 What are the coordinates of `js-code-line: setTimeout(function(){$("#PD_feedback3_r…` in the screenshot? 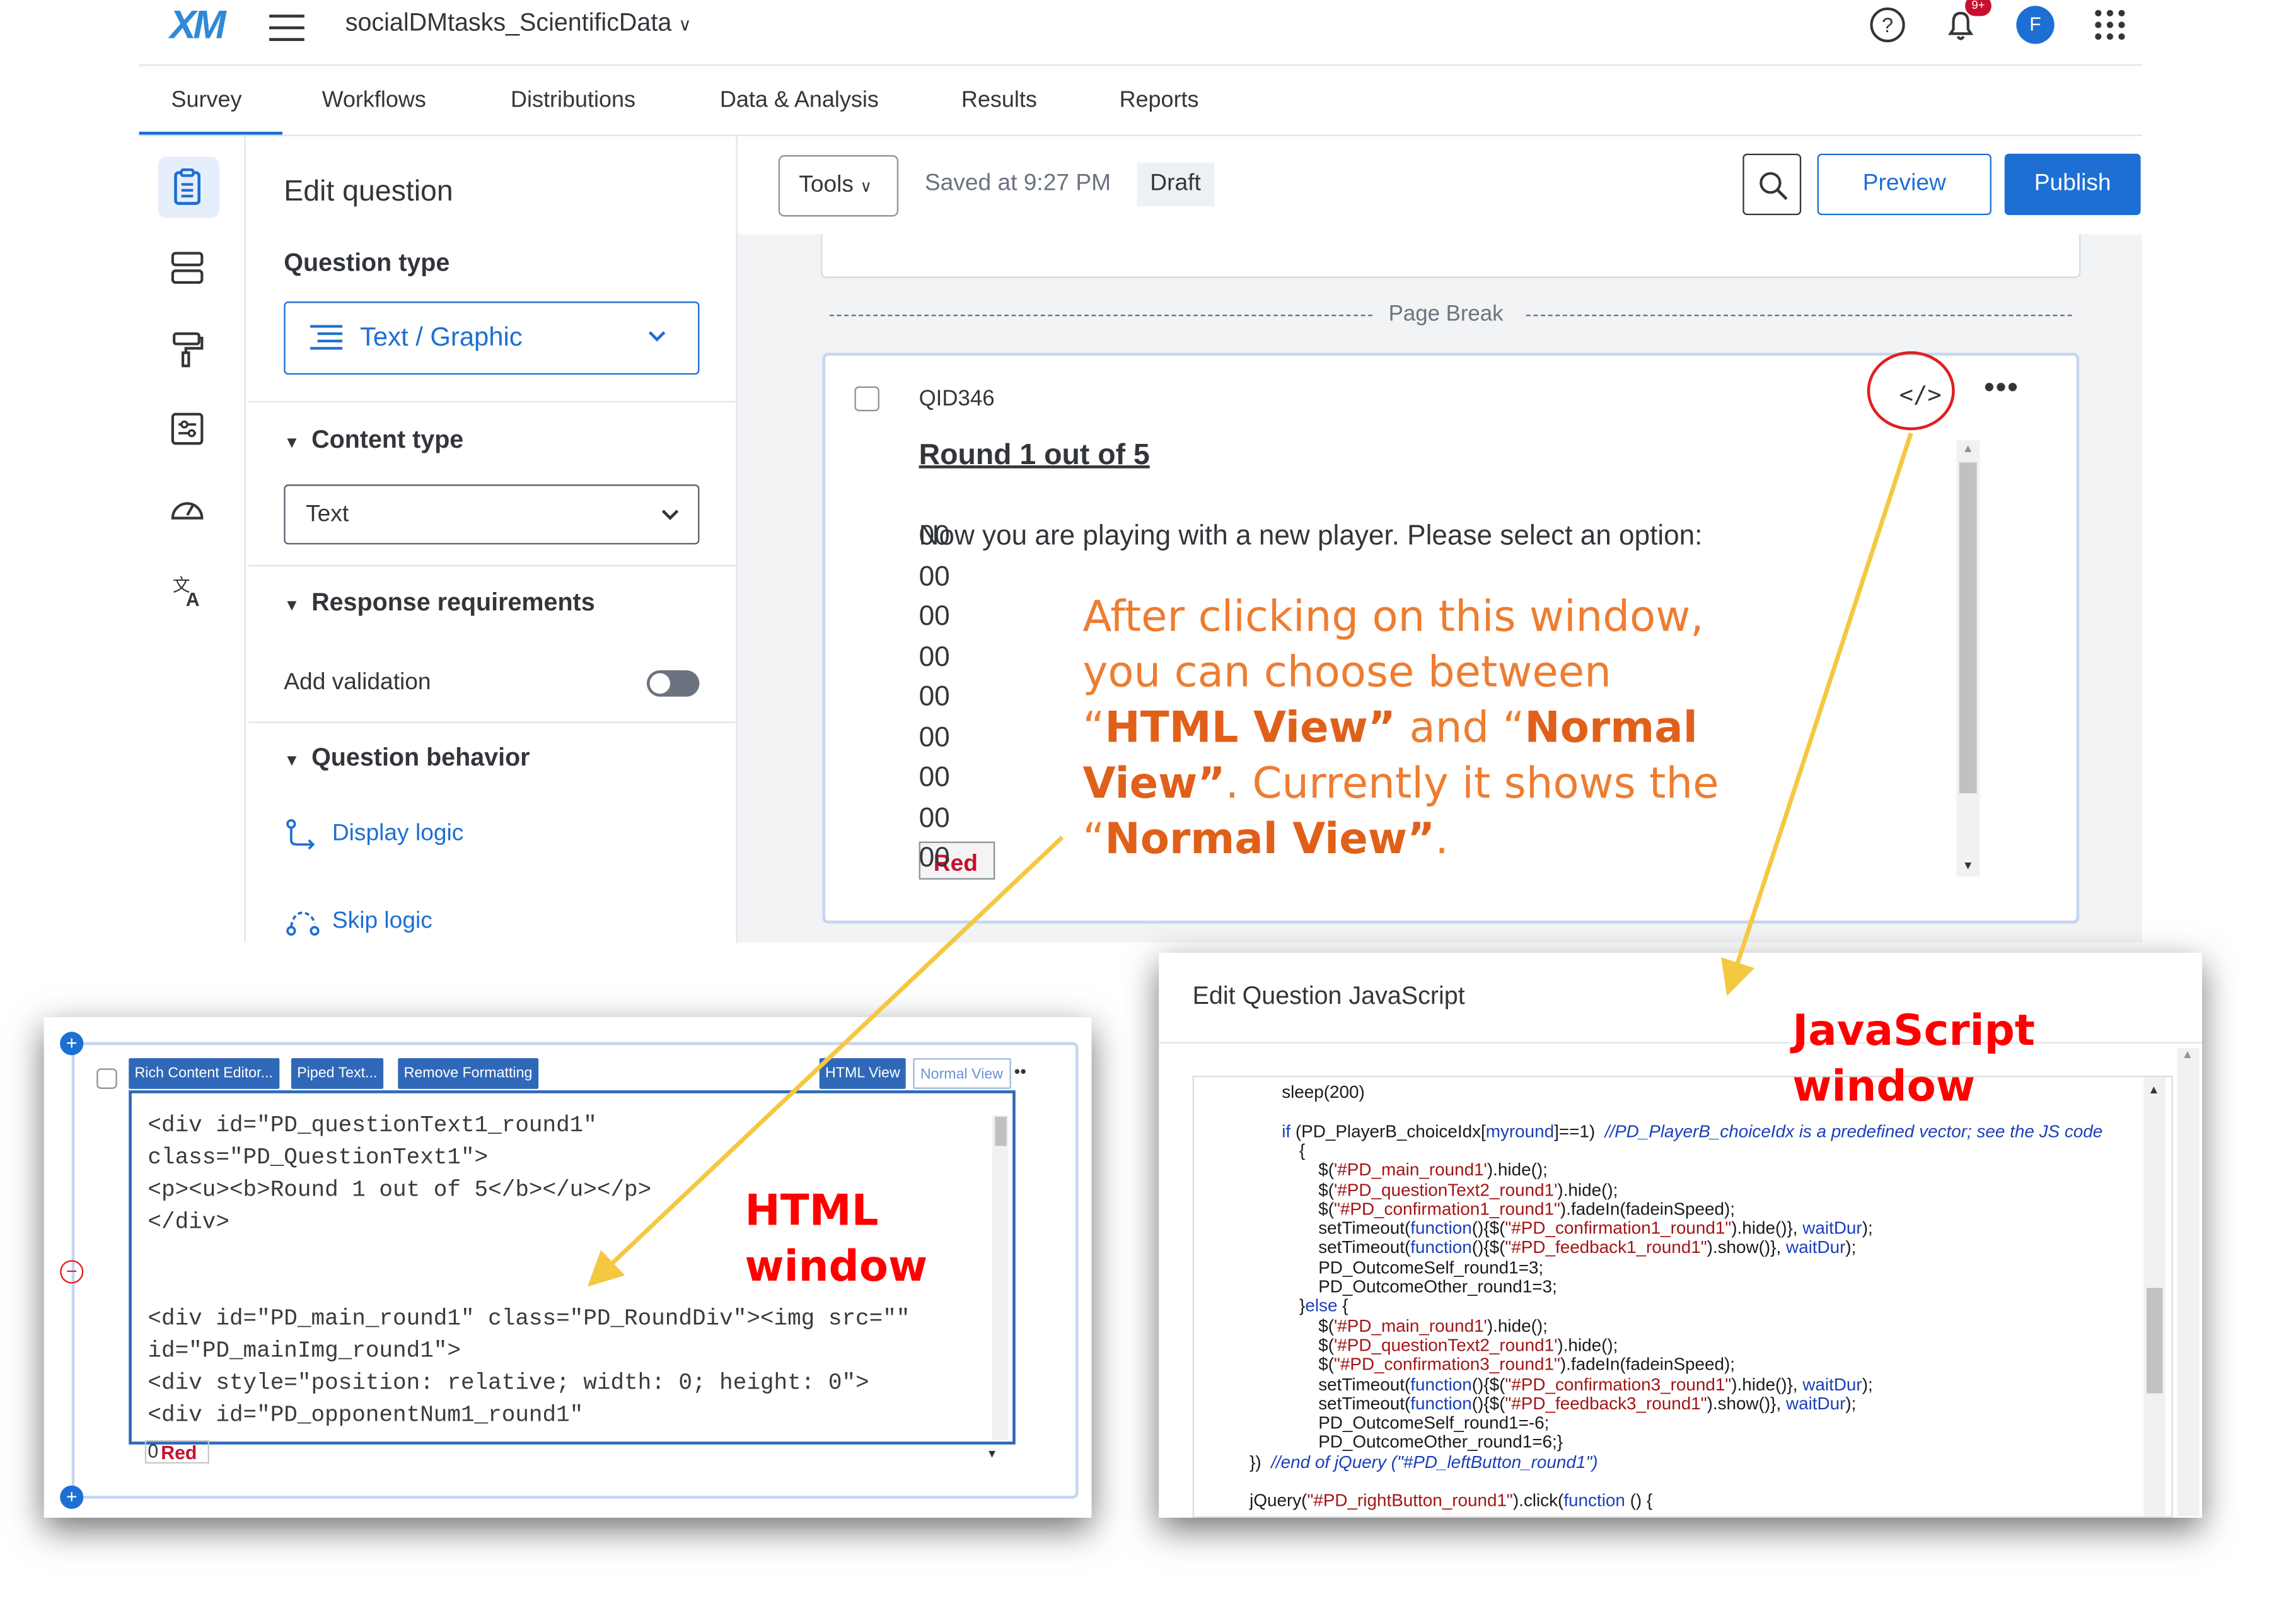 It's located at (1587, 1404).